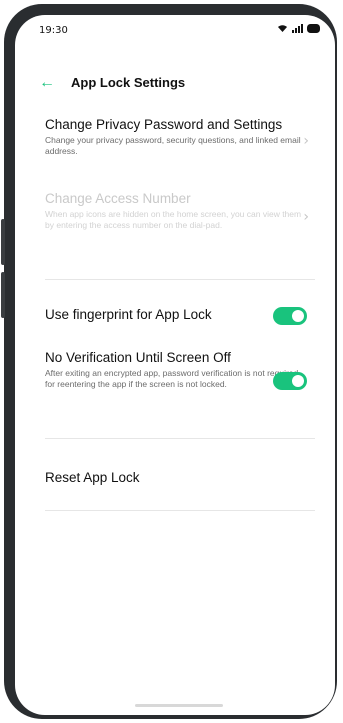  I want to click on back-arrow-icon: ←, so click(48, 82).